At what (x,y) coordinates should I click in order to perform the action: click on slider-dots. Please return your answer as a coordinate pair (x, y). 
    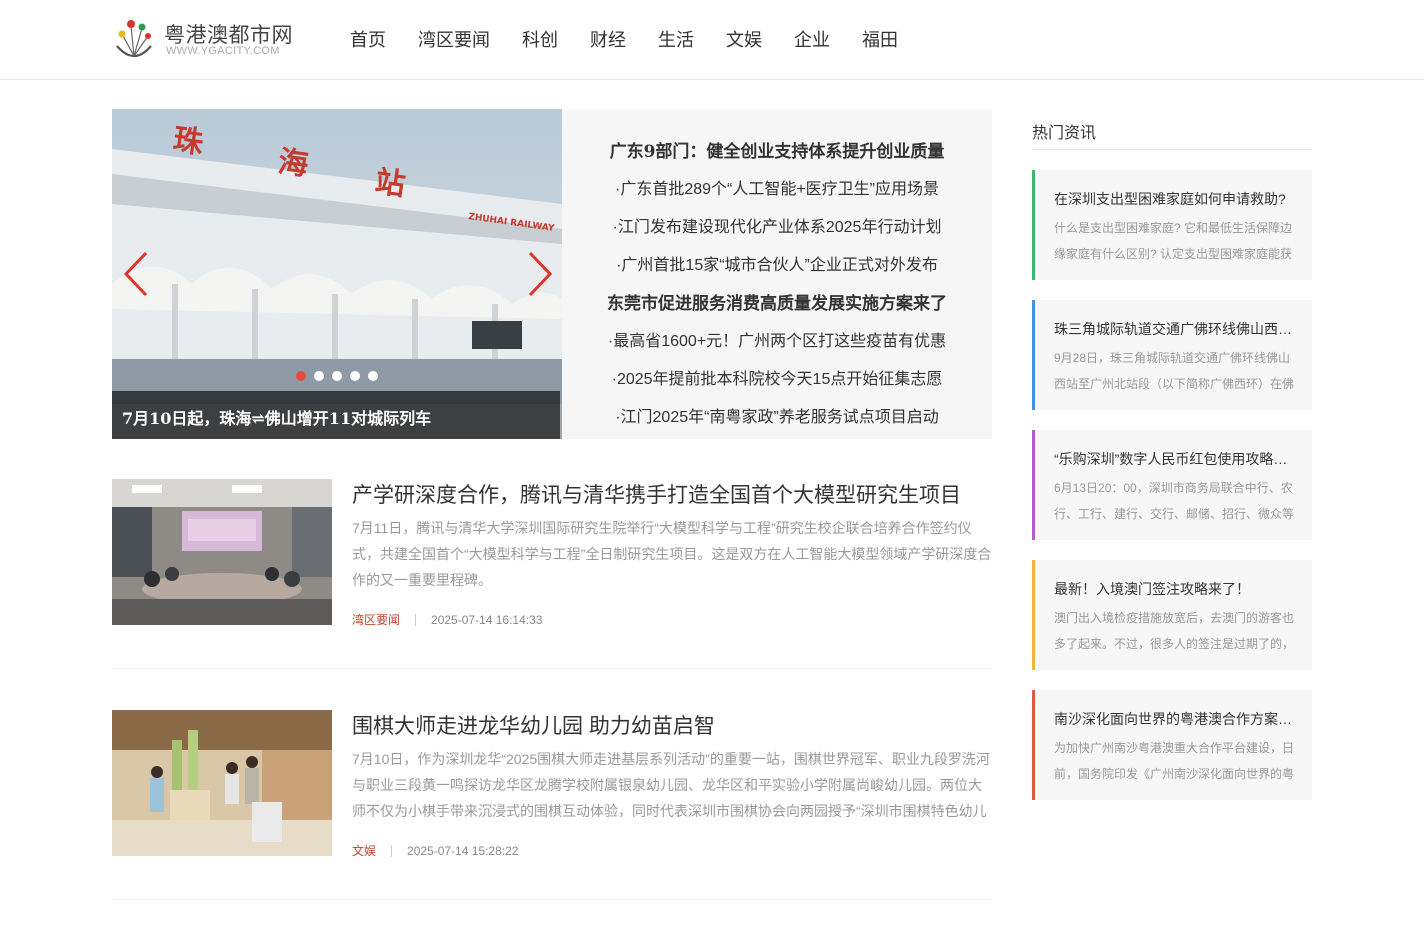
    Looking at the image, I should click on (341, 376).